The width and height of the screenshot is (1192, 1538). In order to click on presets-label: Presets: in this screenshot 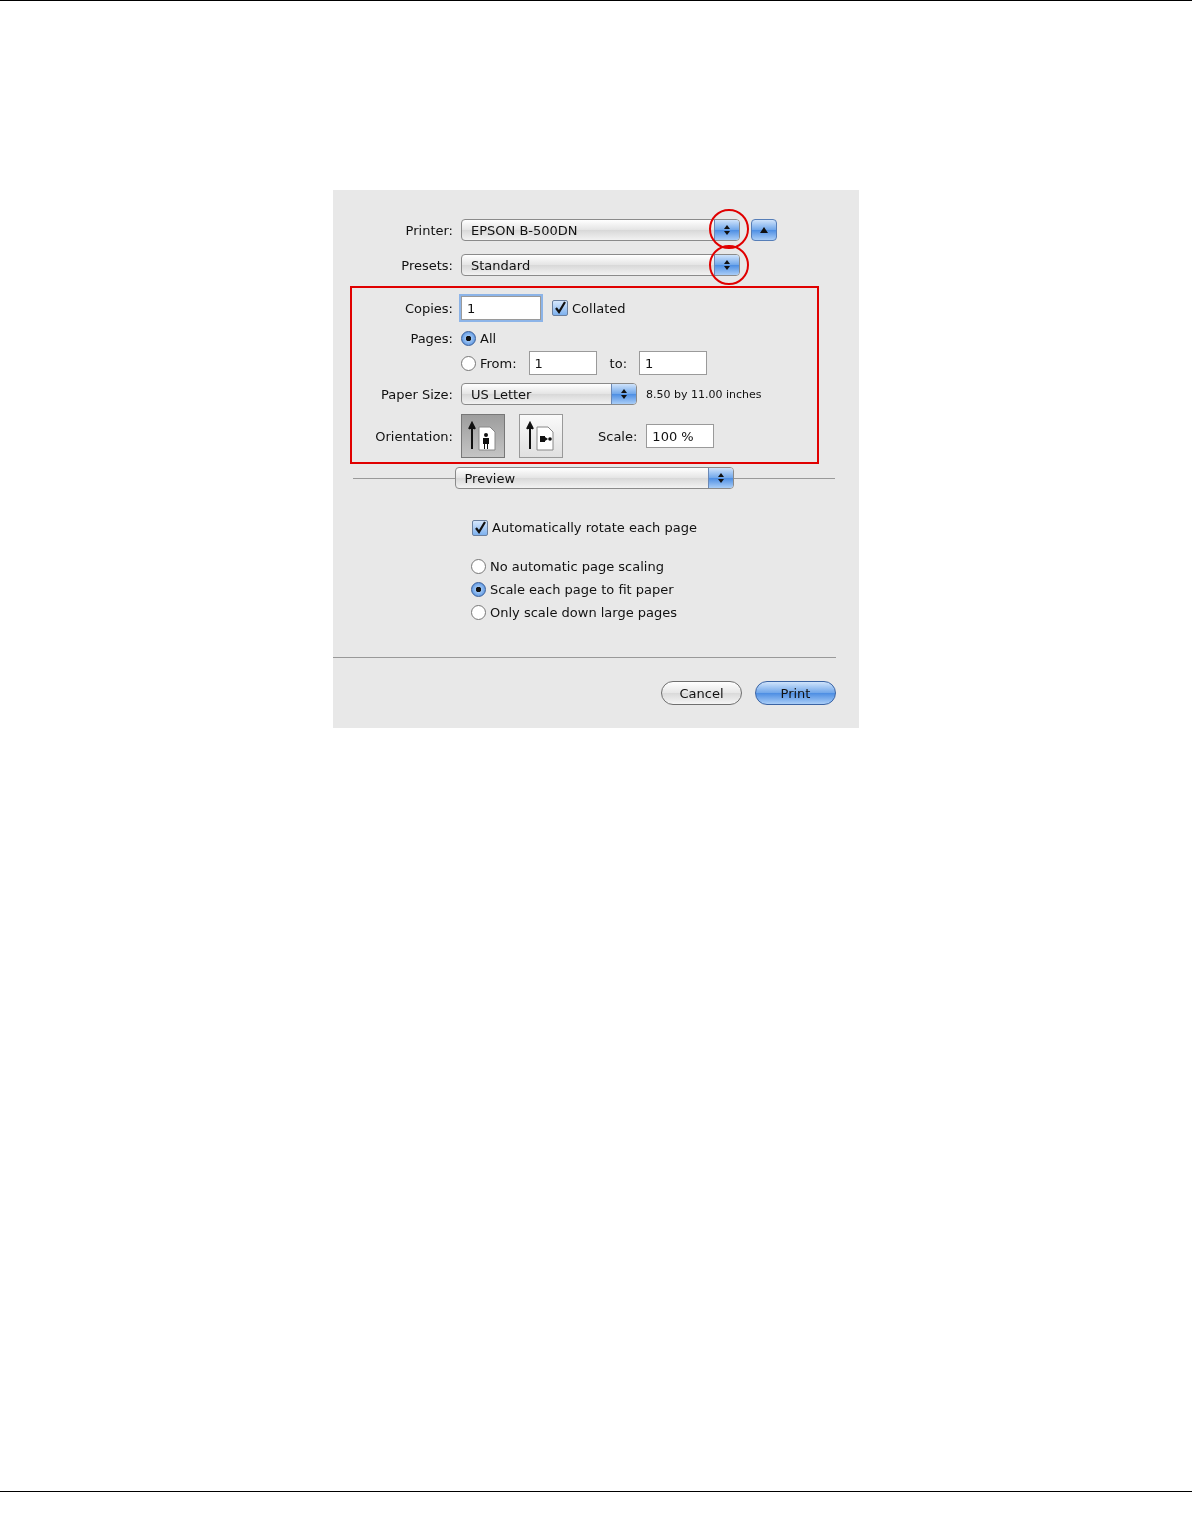, I will do `click(426, 265)`.